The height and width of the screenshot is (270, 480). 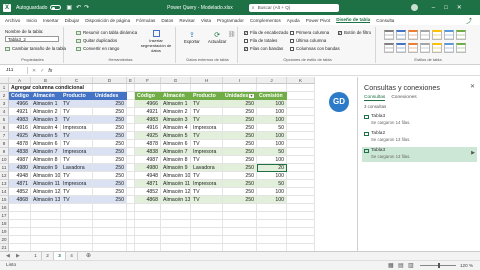 I want to click on ribbon-tab: Datos, so click(x=167, y=20).